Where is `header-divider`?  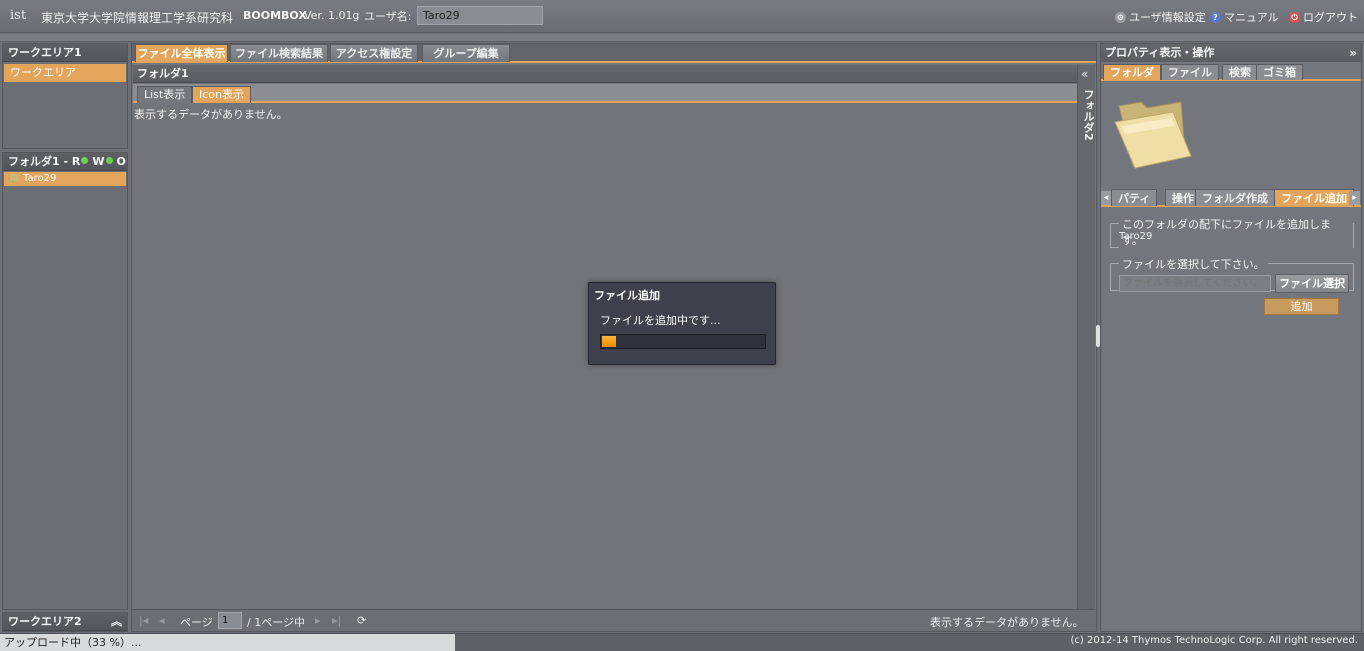
header-divider is located at coordinates (682, 38).